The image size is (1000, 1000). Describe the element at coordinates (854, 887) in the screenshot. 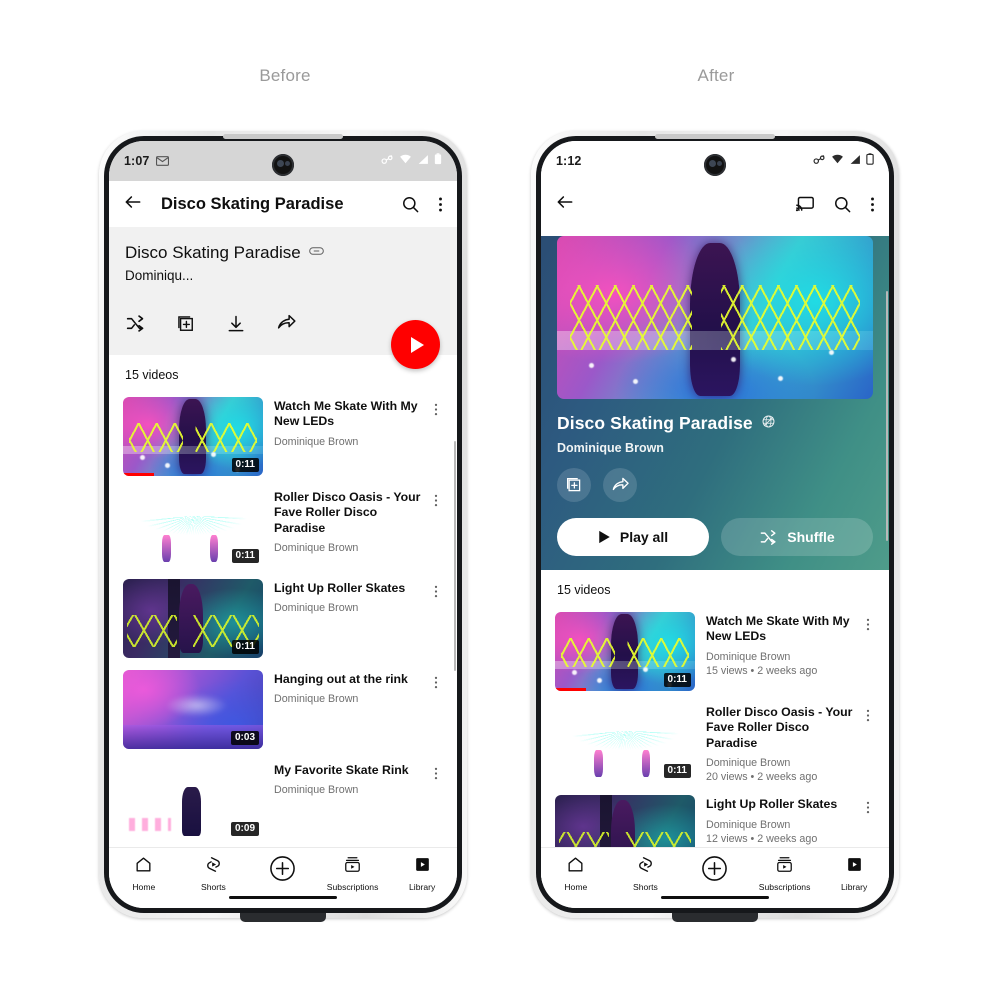

I see `nav-label: Library` at that location.